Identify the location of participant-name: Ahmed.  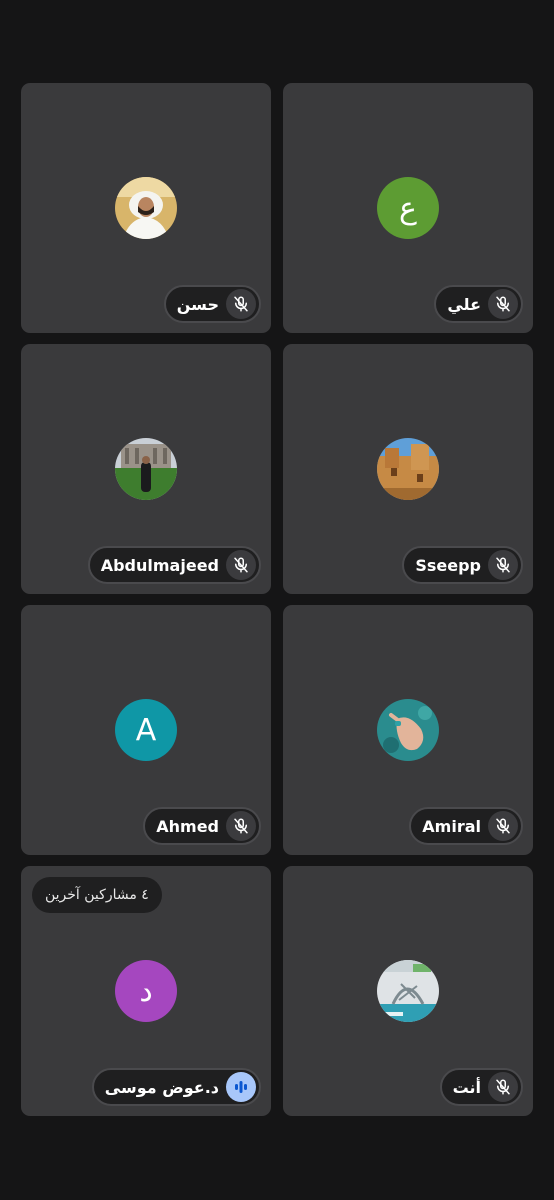
(187, 826).